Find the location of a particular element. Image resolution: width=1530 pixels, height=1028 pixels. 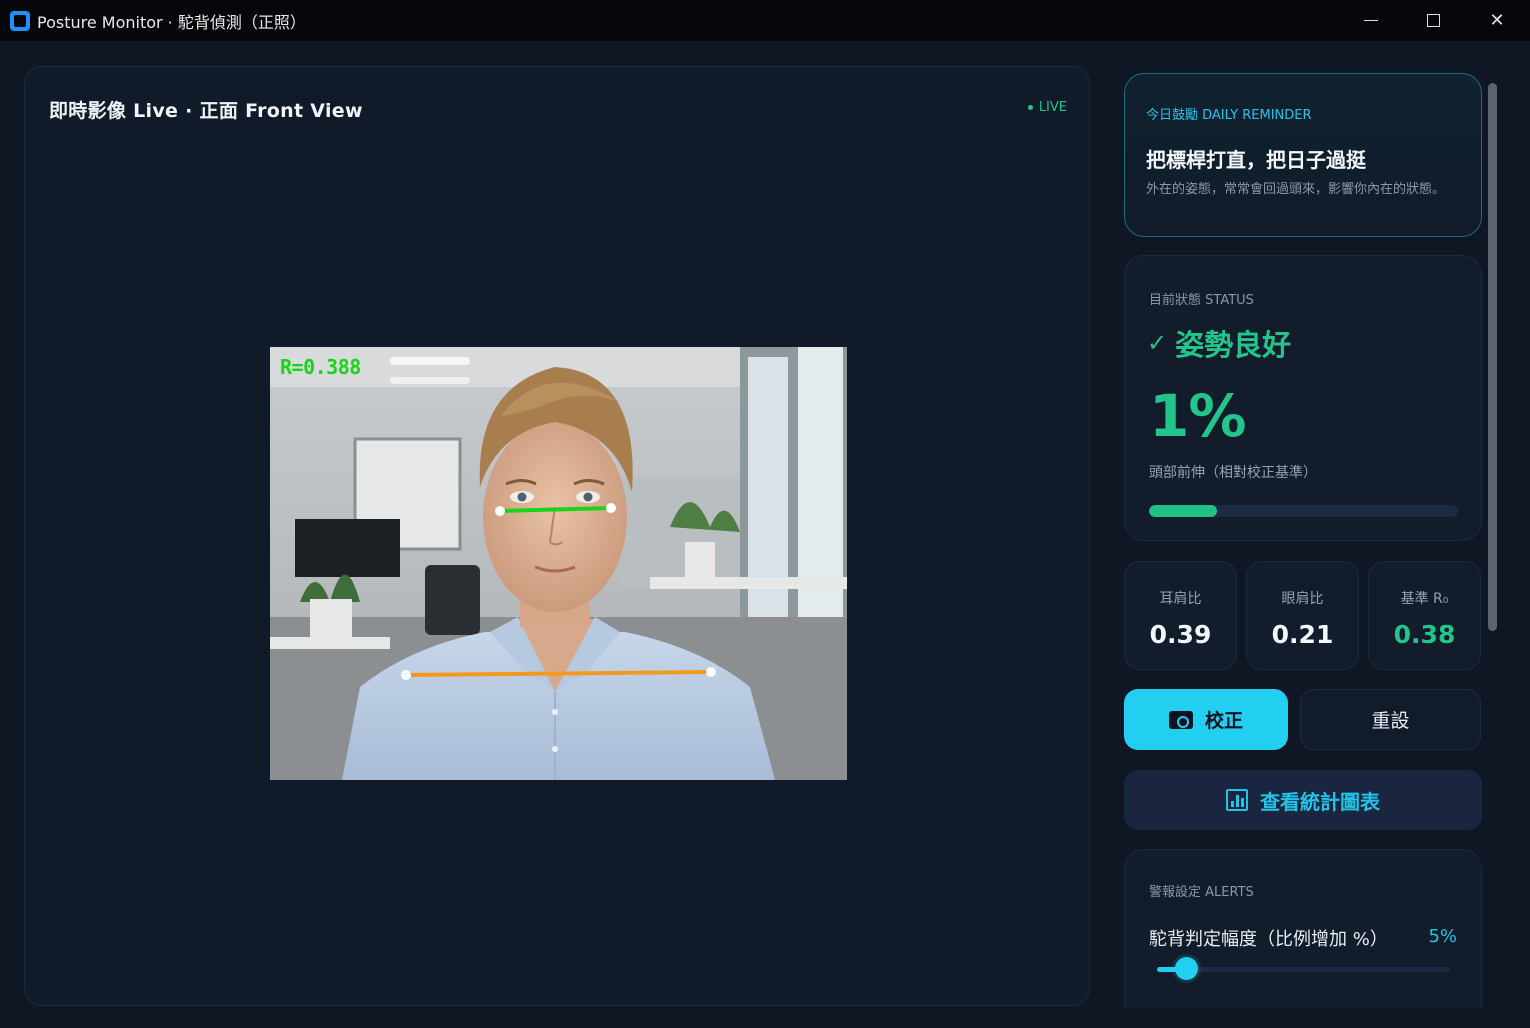

eye-point-right is located at coordinates (611, 508).